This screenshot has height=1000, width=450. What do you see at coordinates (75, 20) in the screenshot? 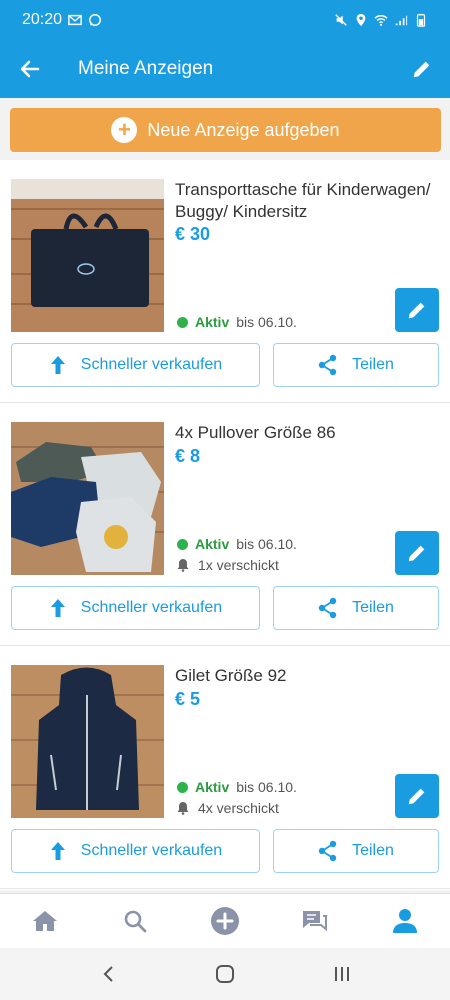
I see `gmail-icon` at bounding box center [75, 20].